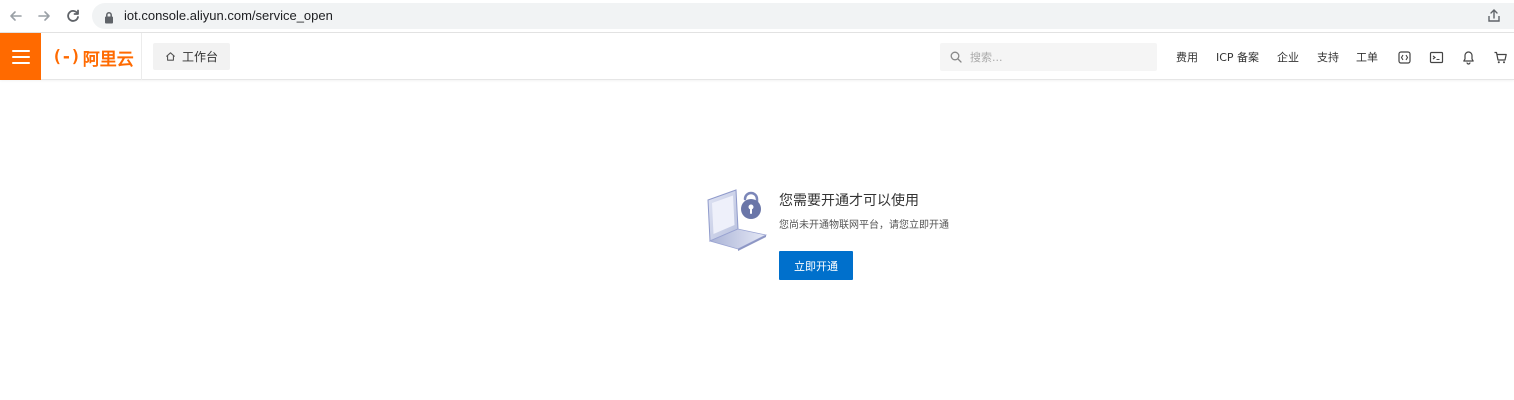 Image resolution: width=1514 pixels, height=400 pixels. I want to click on search-input, so click(1060, 57).